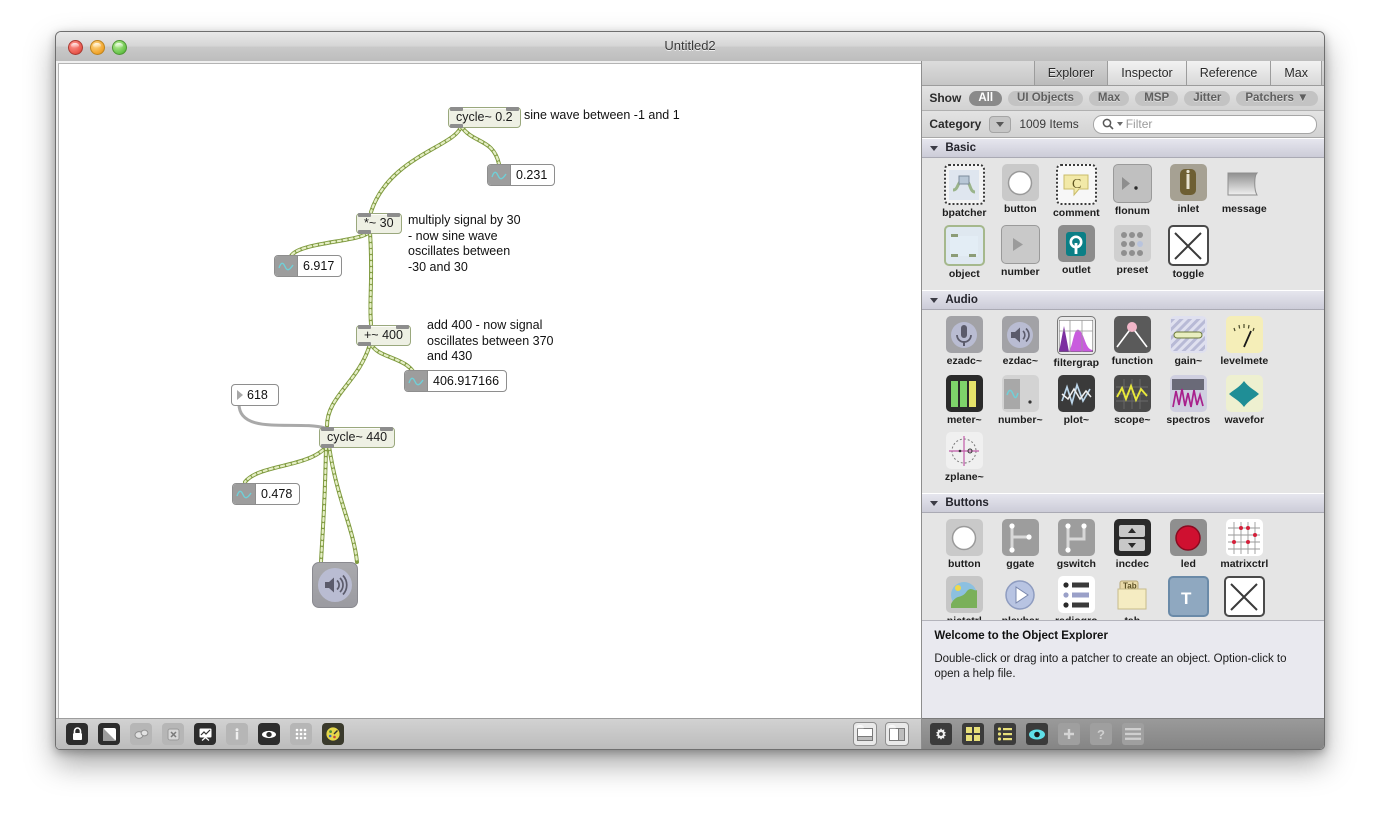  What do you see at coordinates (865, 734) in the screenshot?
I see `bottom-panel-icon` at bounding box center [865, 734].